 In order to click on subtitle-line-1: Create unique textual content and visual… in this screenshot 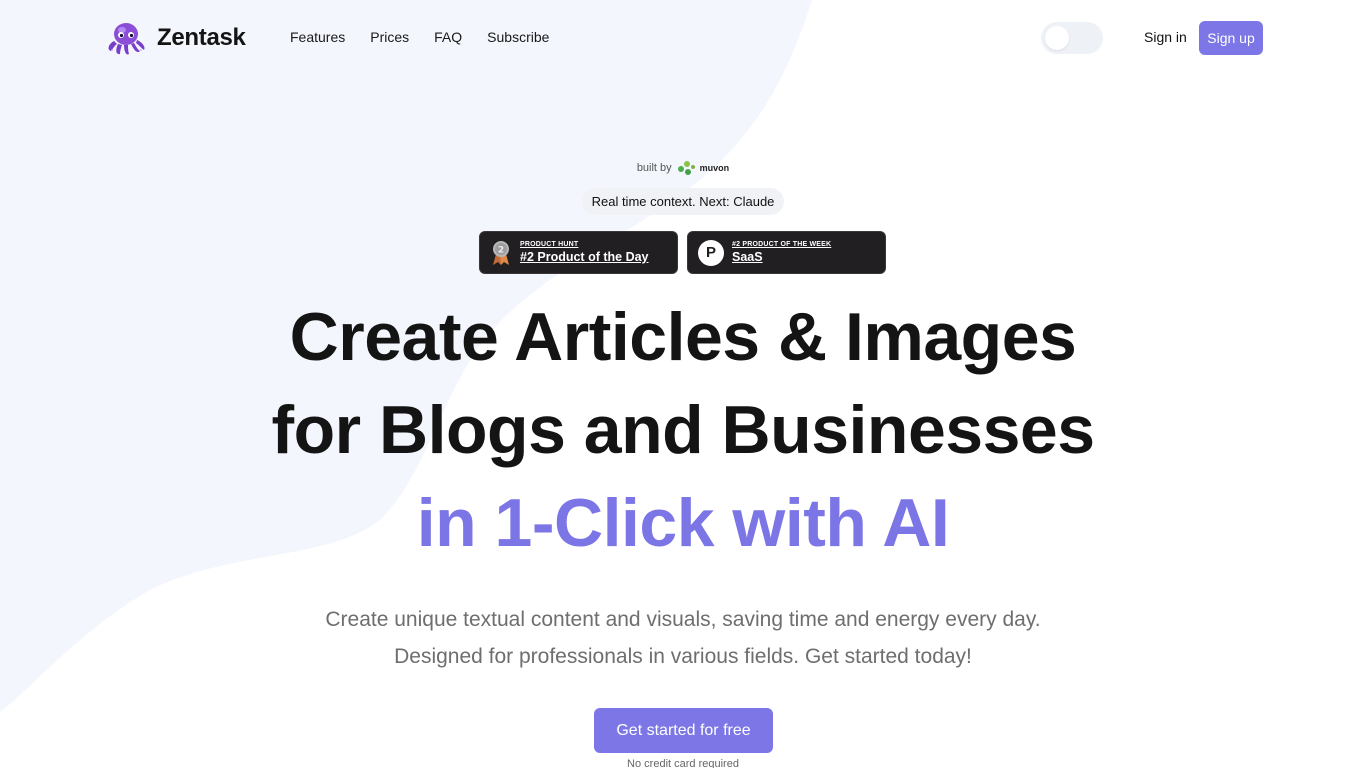, I will do `click(683, 619)`.